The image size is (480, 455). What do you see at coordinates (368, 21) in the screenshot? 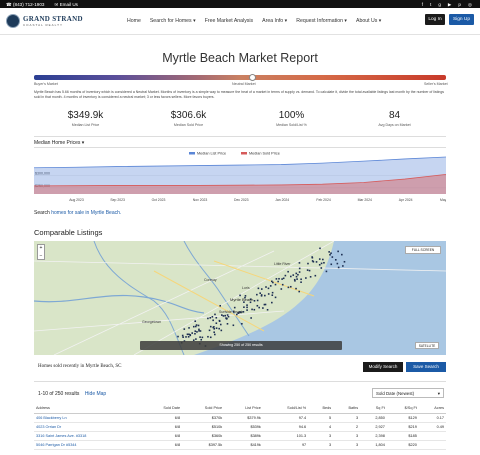
I see `menu-about-us: About Us ▾` at bounding box center [368, 21].